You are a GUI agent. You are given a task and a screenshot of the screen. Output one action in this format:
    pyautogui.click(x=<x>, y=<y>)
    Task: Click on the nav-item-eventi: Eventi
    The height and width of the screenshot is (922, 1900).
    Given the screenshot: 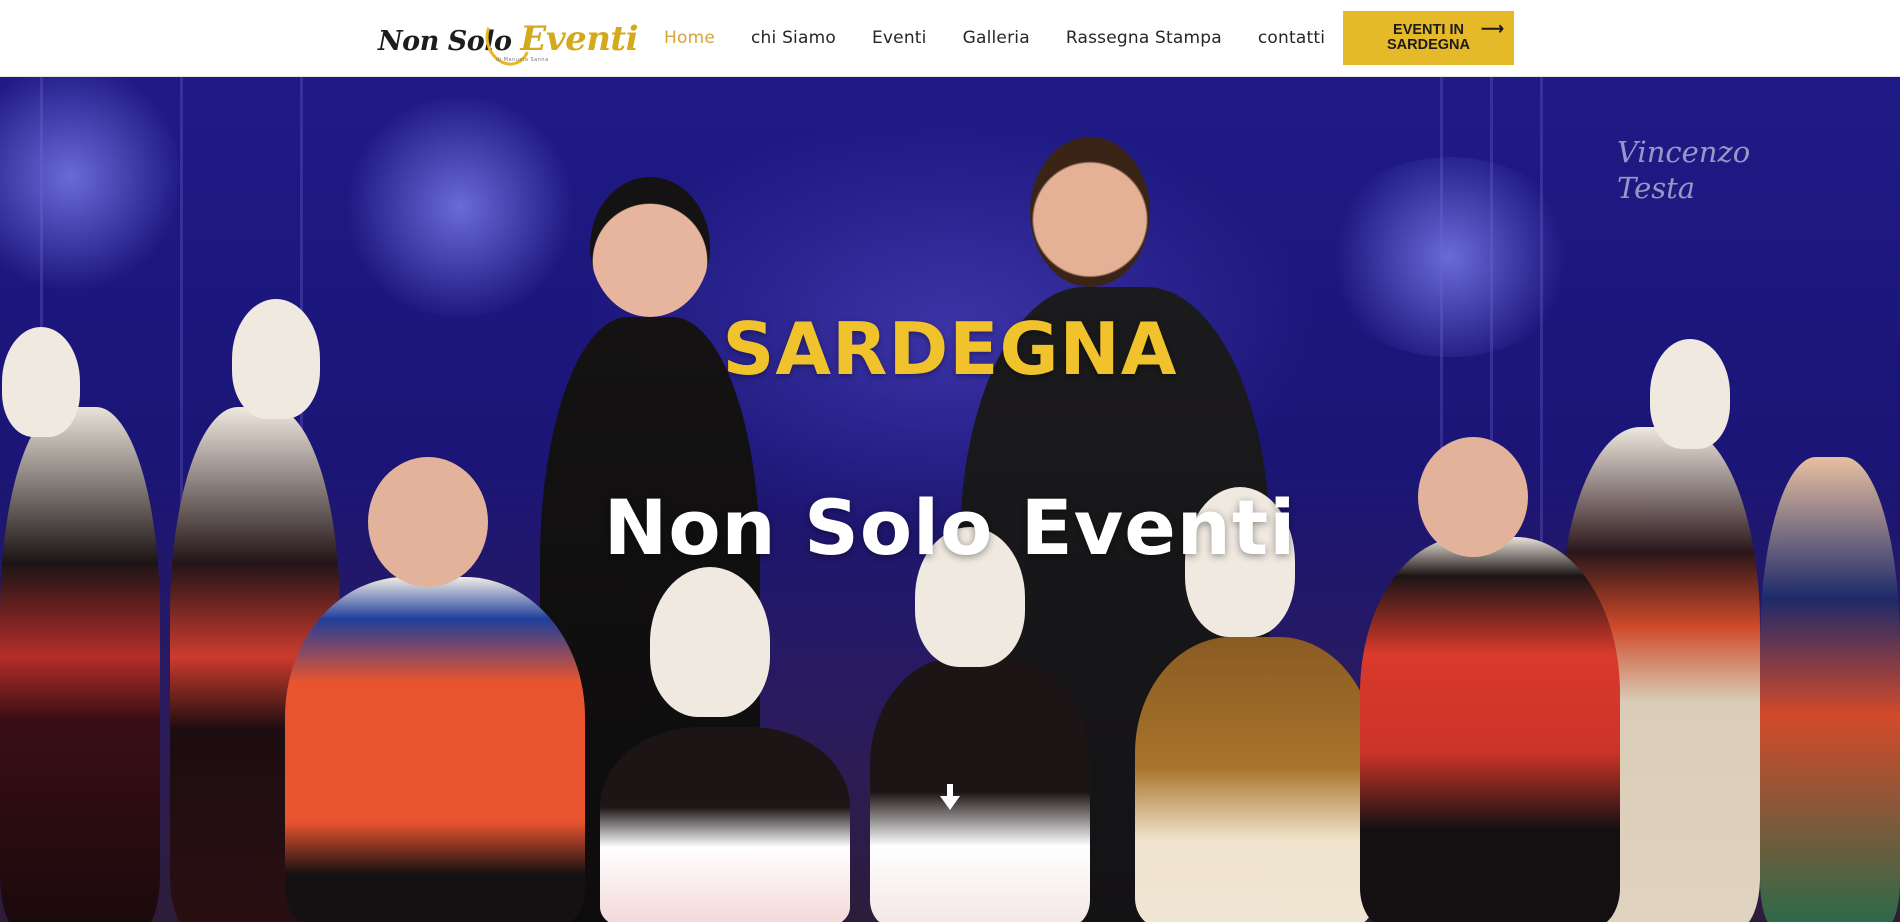 What is the action you would take?
    pyautogui.click(x=899, y=38)
    